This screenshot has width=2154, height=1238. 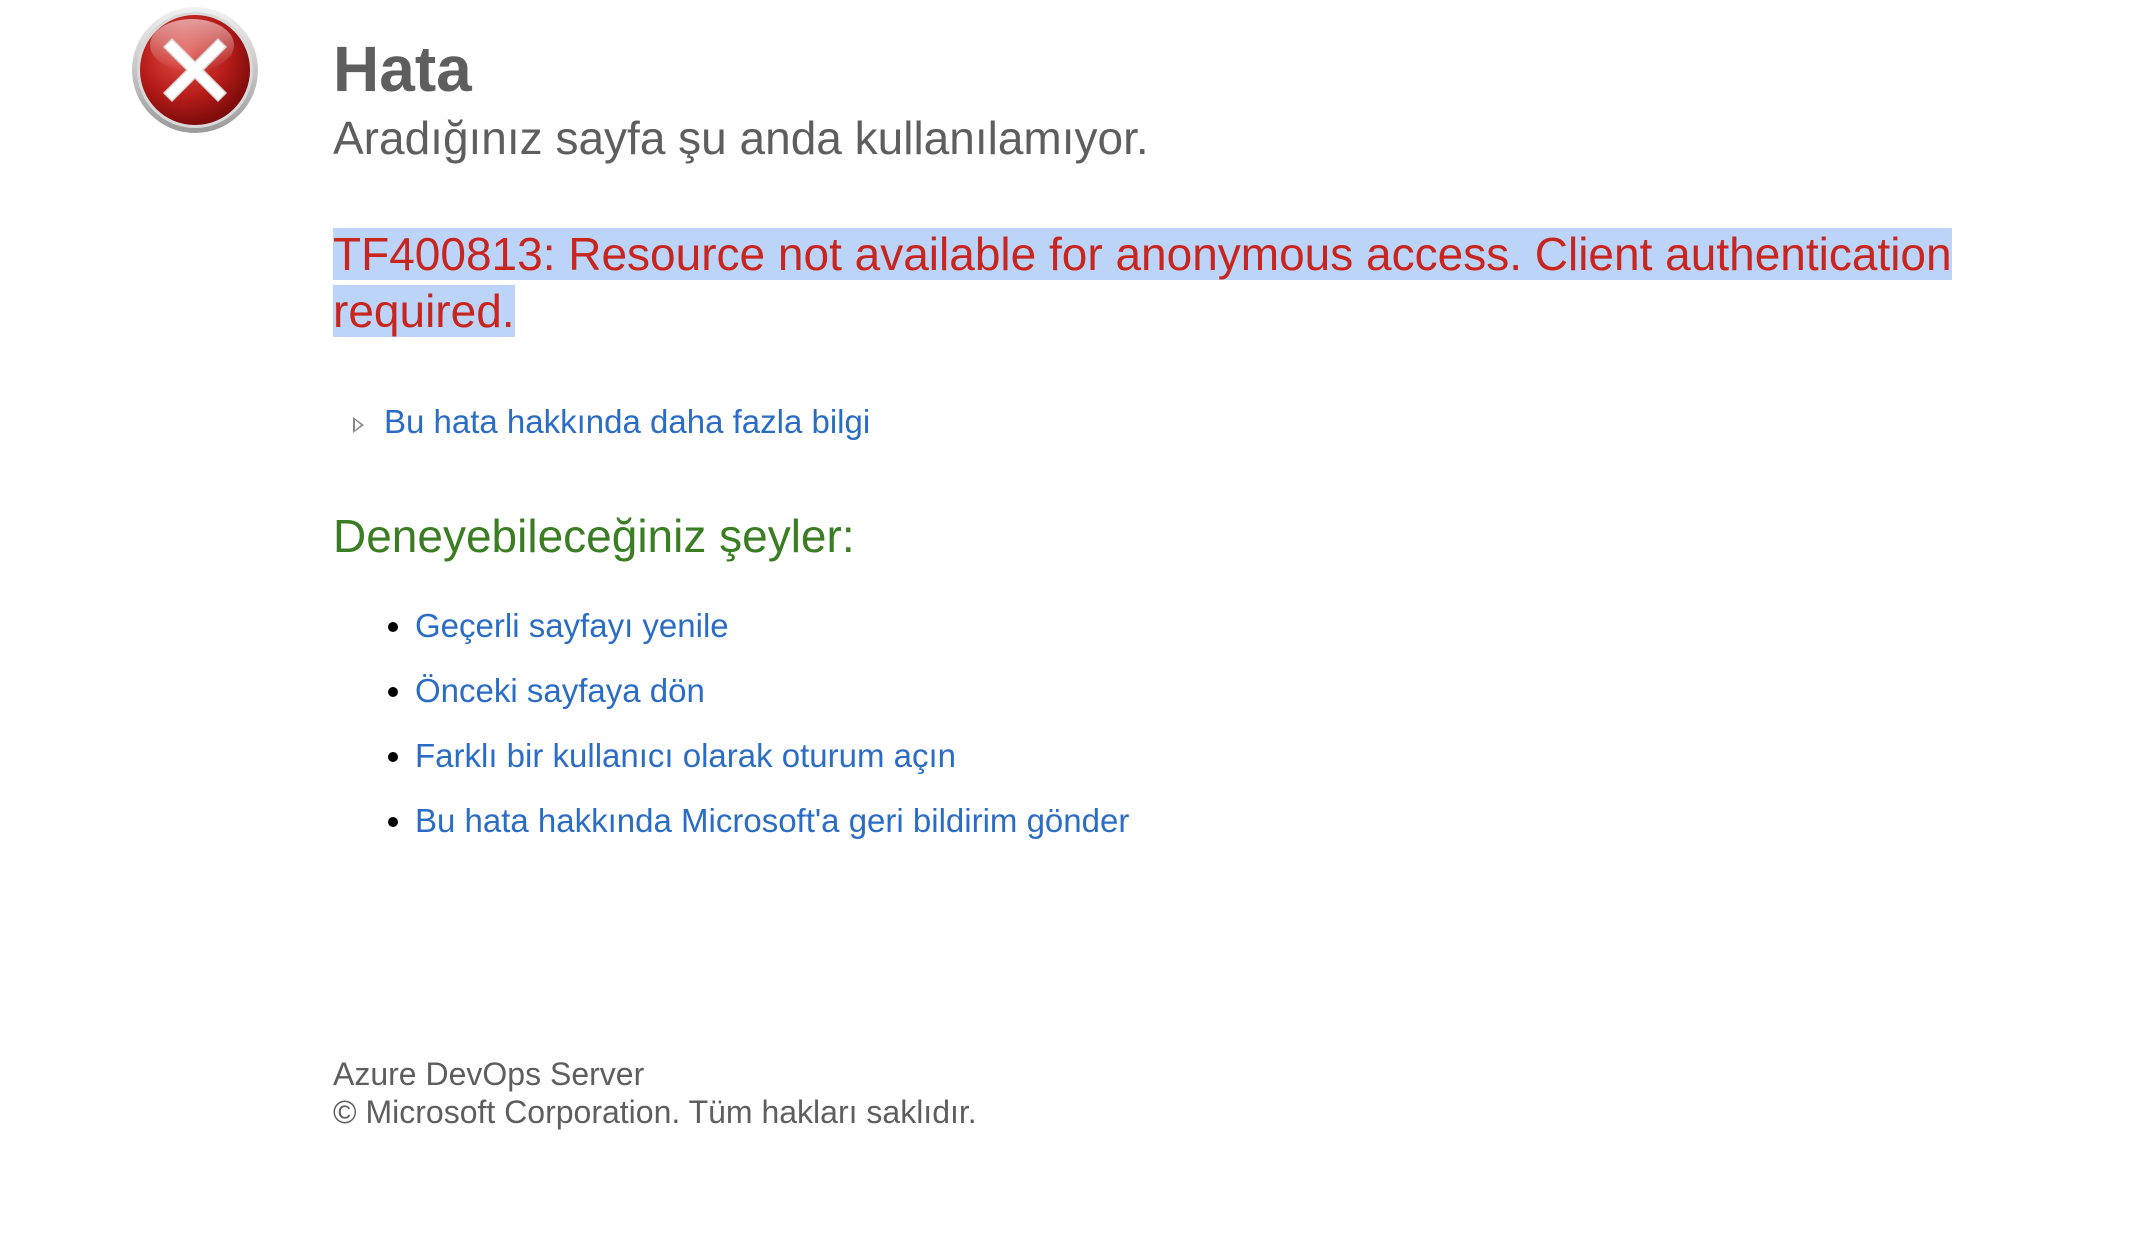 What do you see at coordinates (560, 690) in the screenshot?
I see `go-back-link: Önceki sayfaya dön` at bounding box center [560, 690].